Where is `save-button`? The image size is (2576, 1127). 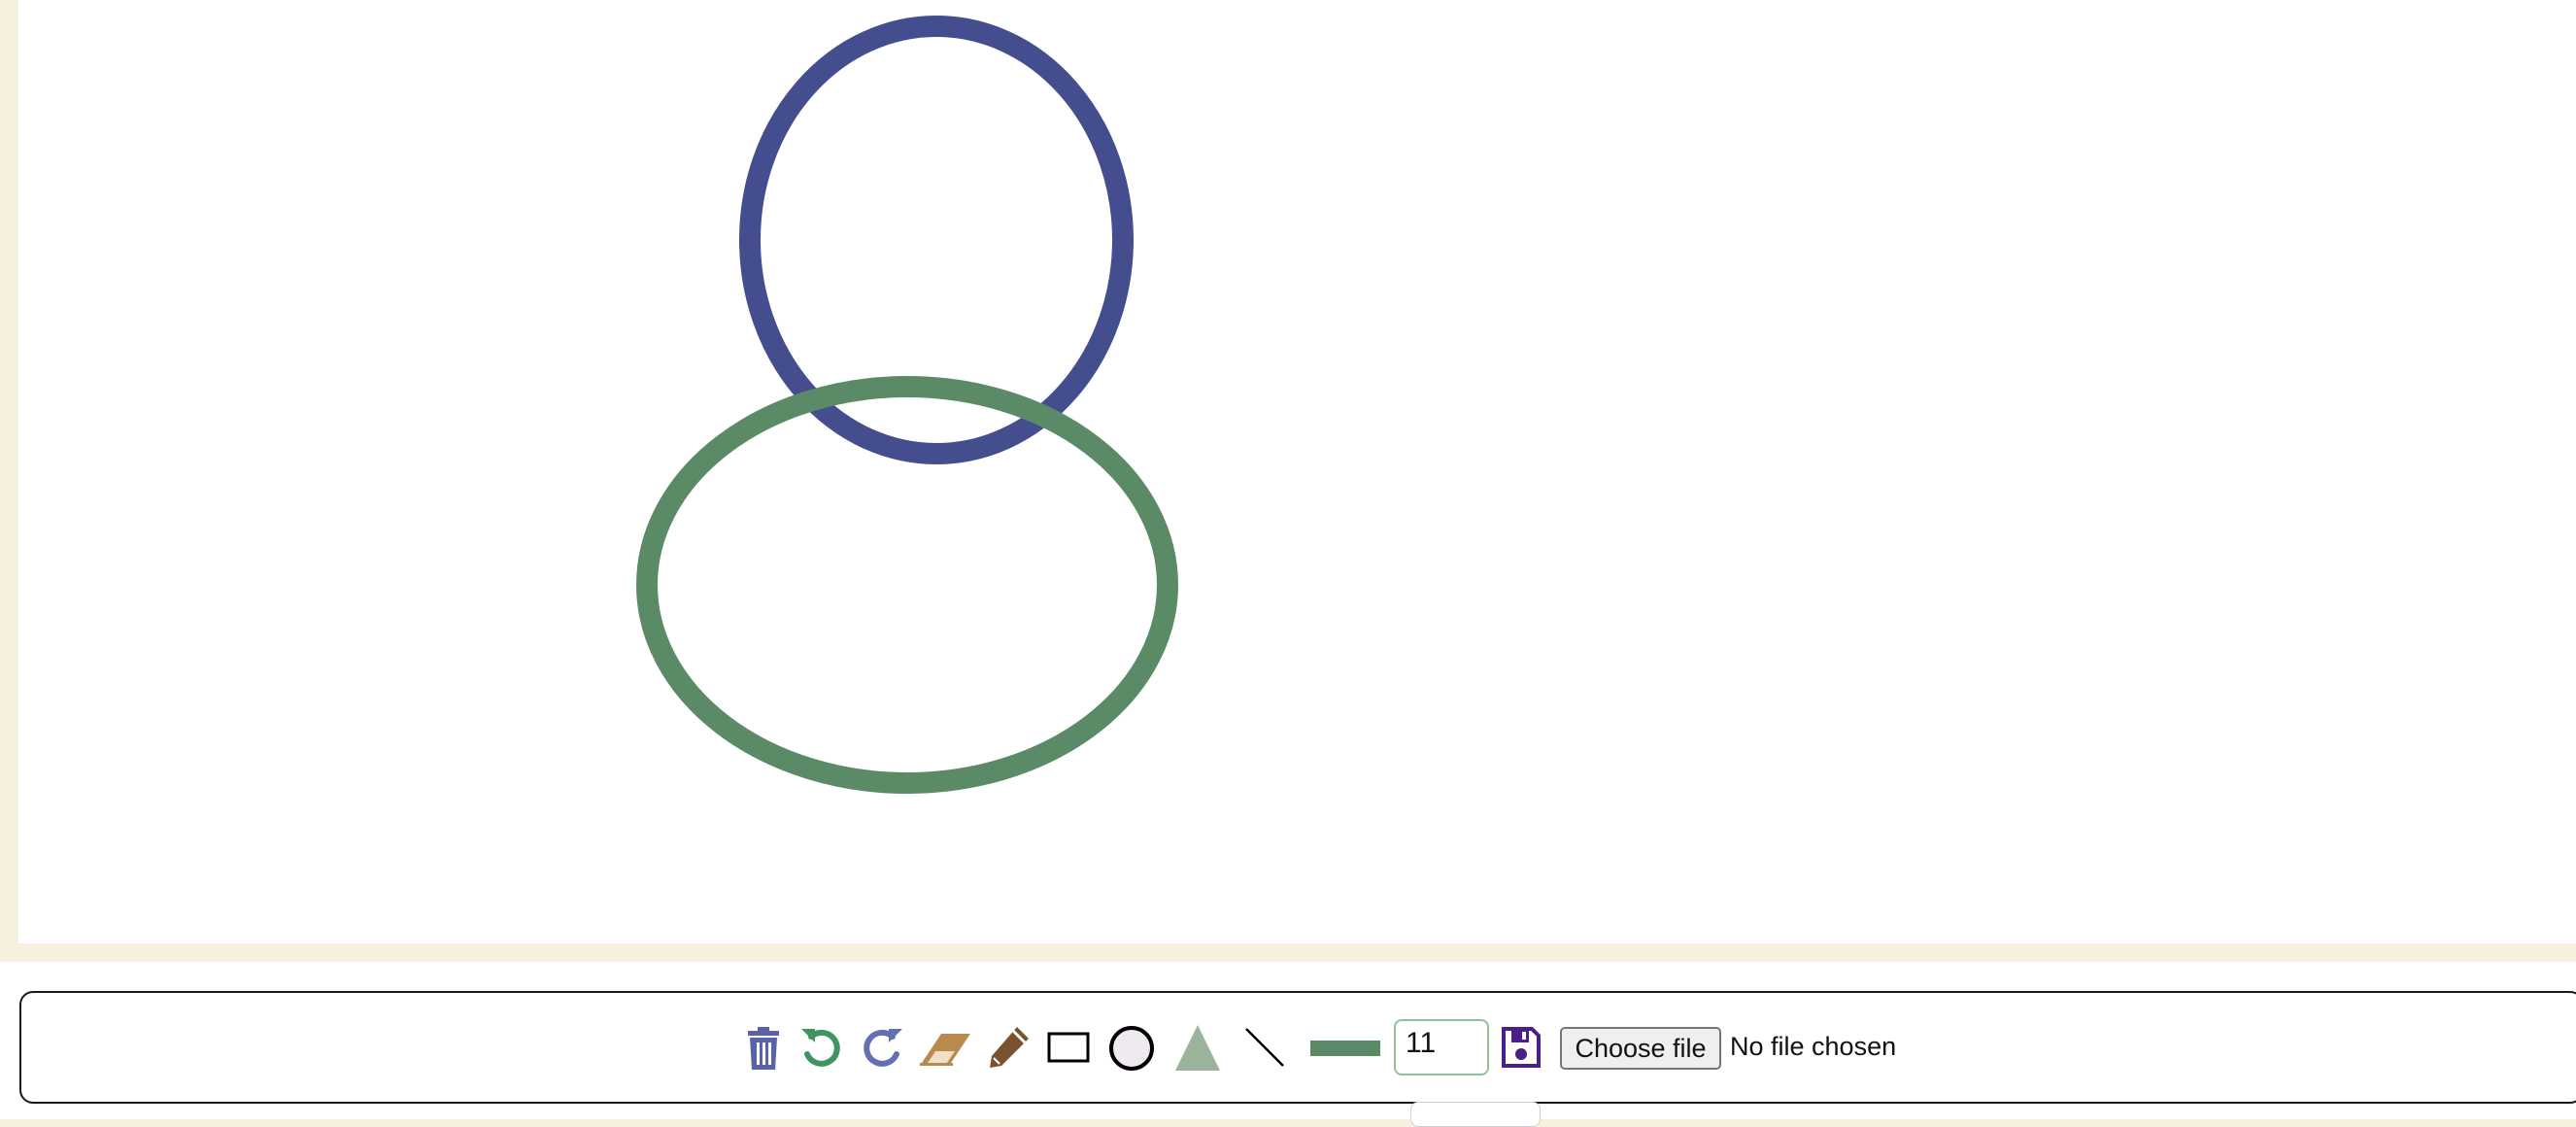 save-button is located at coordinates (1521, 1047).